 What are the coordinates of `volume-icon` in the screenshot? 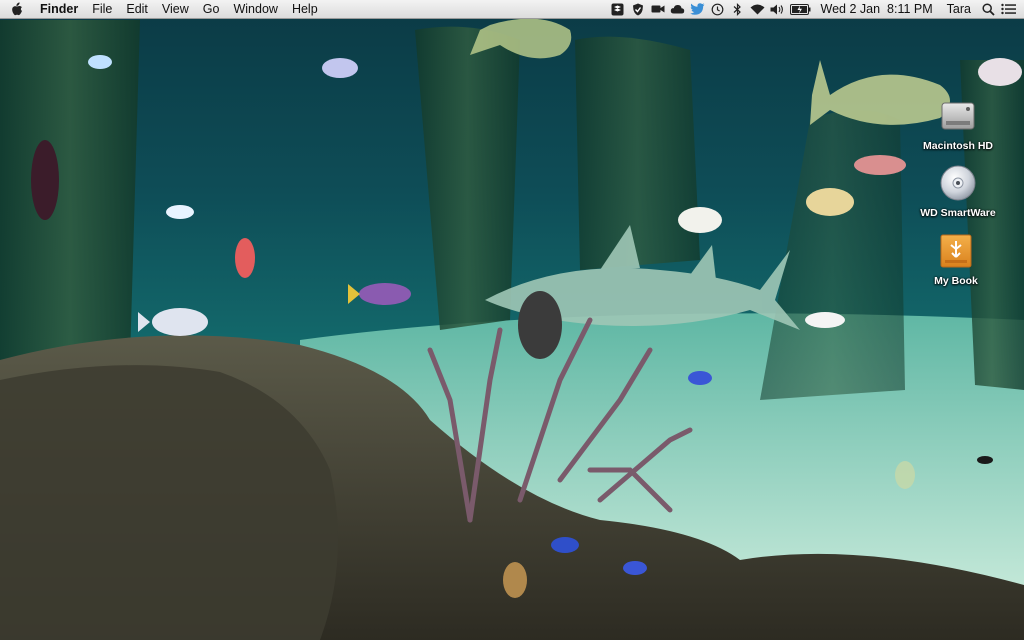 It's located at (778, 9).